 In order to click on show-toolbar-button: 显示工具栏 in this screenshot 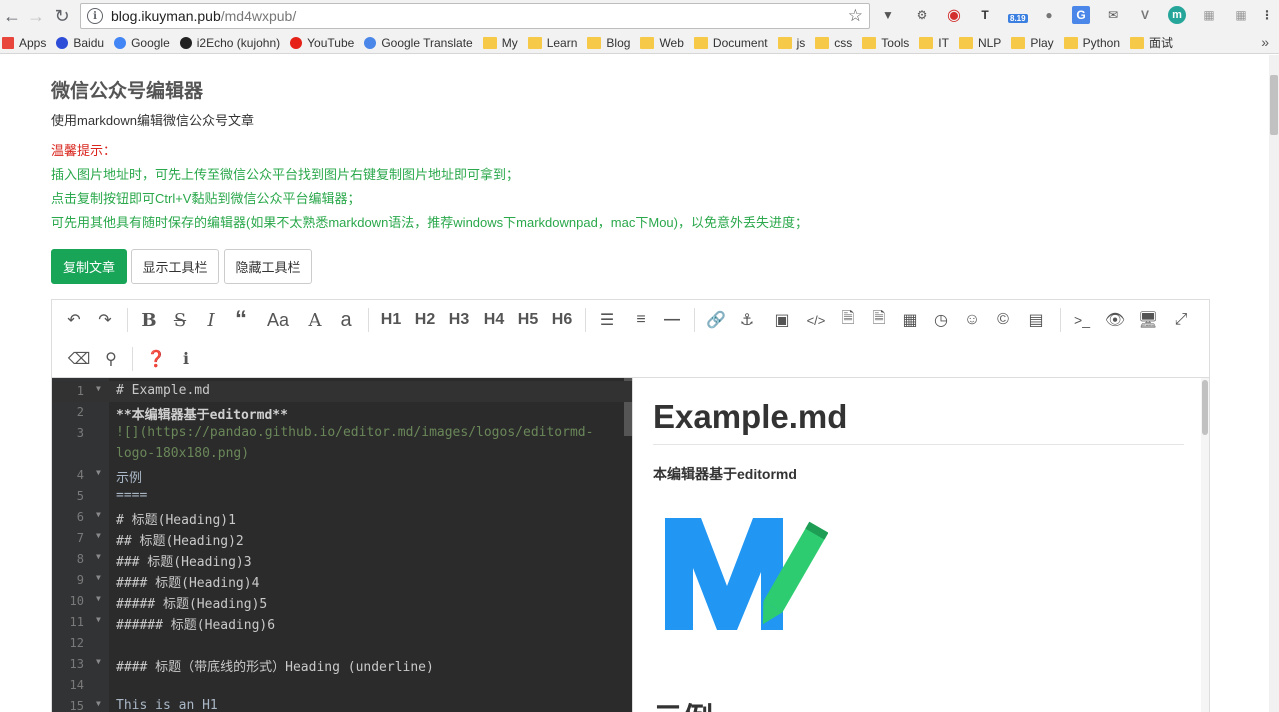, I will do `click(175, 266)`.